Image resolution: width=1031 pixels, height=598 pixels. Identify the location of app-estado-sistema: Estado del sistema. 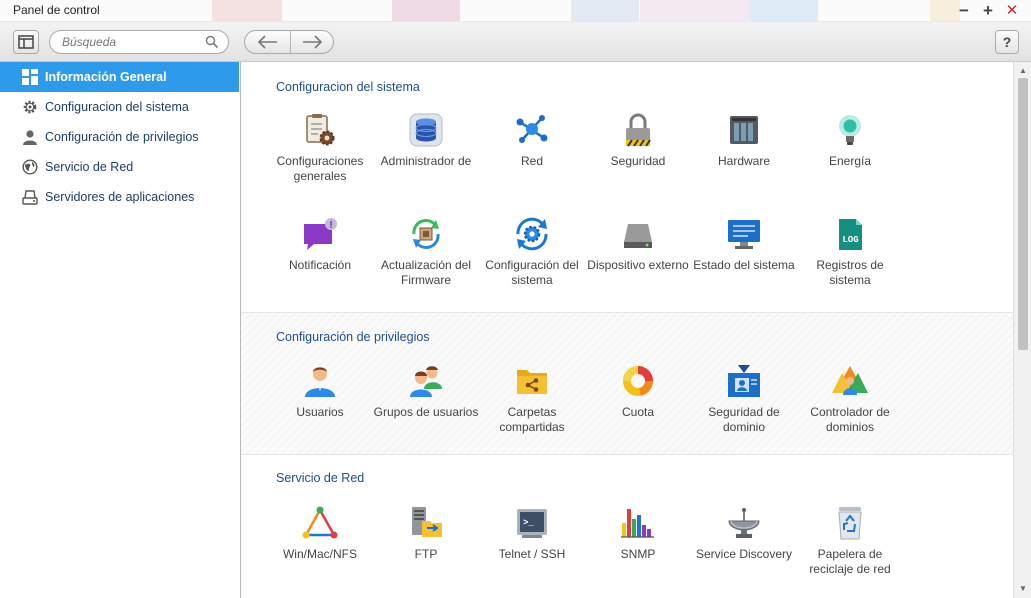
(744, 261).